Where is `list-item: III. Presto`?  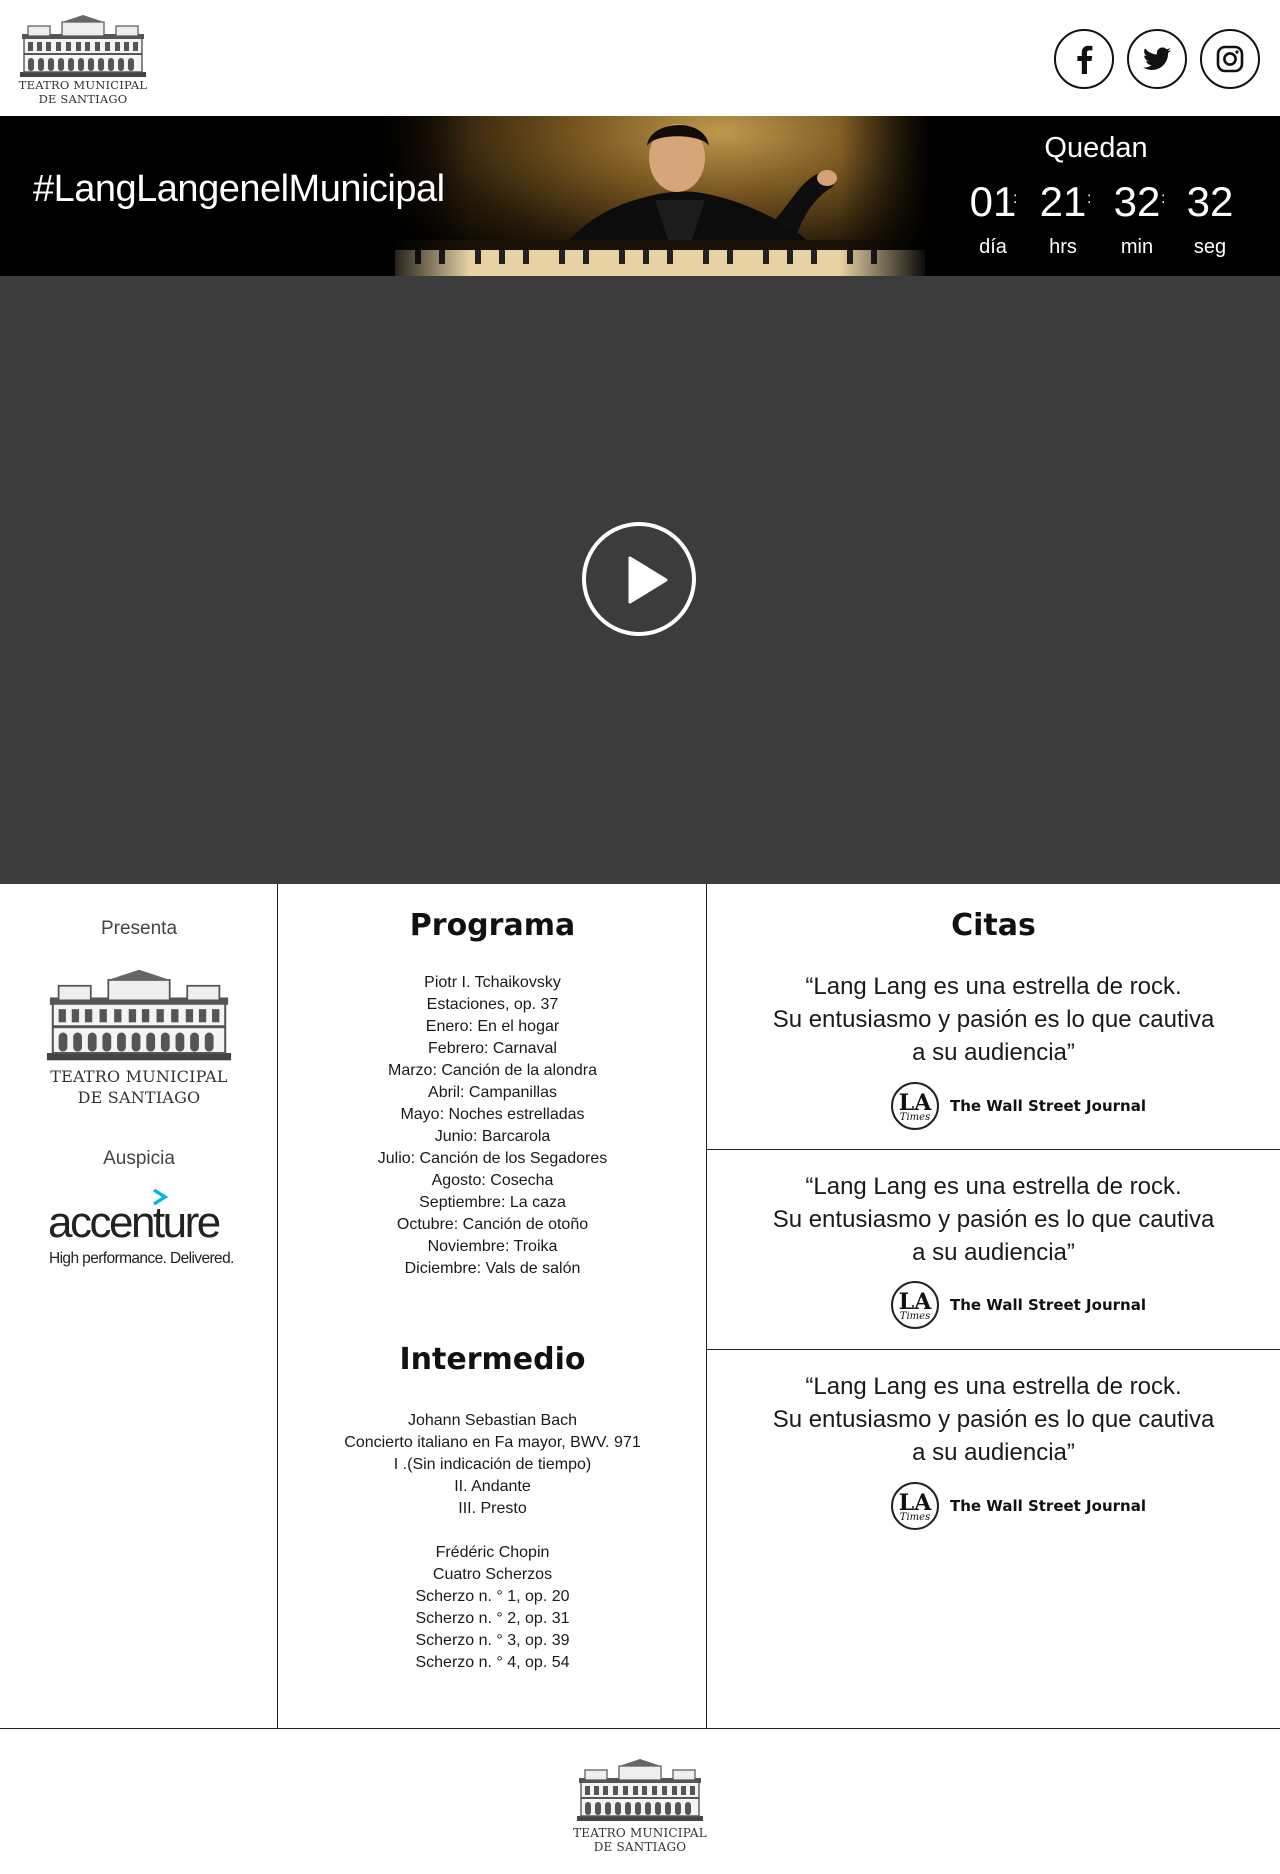
list-item: III. Presto is located at coordinates (492, 1508).